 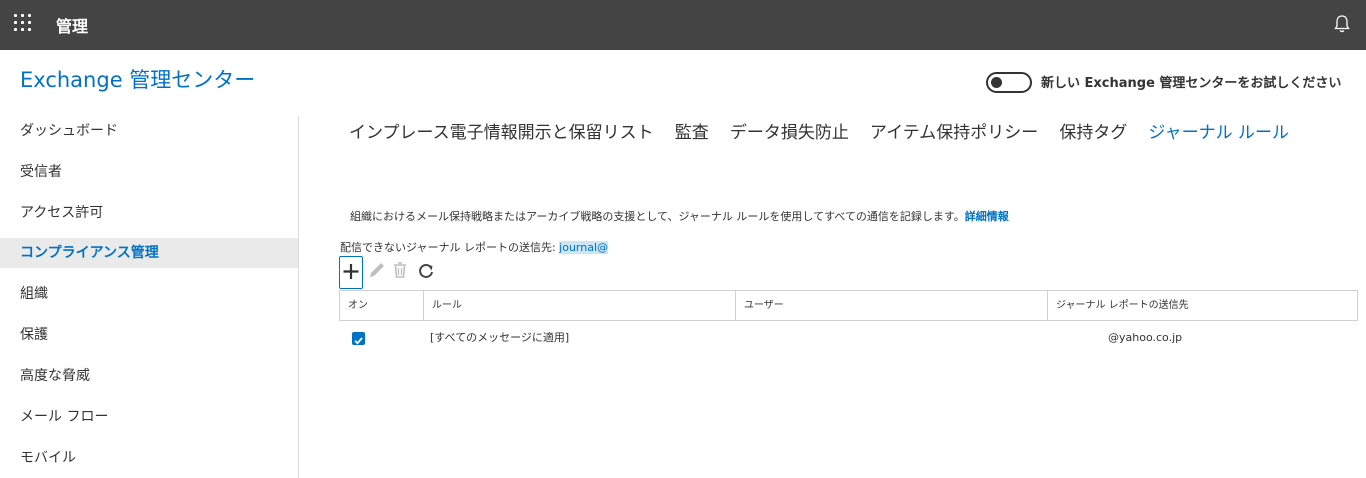 What do you see at coordinates (149, 417) in the screenshot?
I see `sidebar-item-mail-flow: メール フロー` at bounding box center [149, 417].